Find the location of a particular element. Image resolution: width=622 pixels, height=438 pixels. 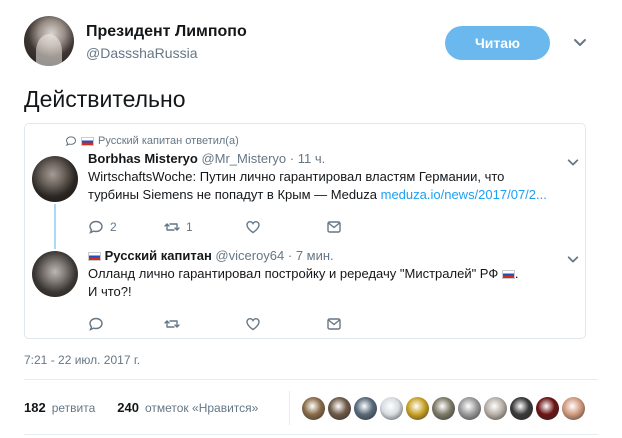

tweet-stats: 182 ретвита 240 отметок «Нравится» is located at coordinates (141, 407).